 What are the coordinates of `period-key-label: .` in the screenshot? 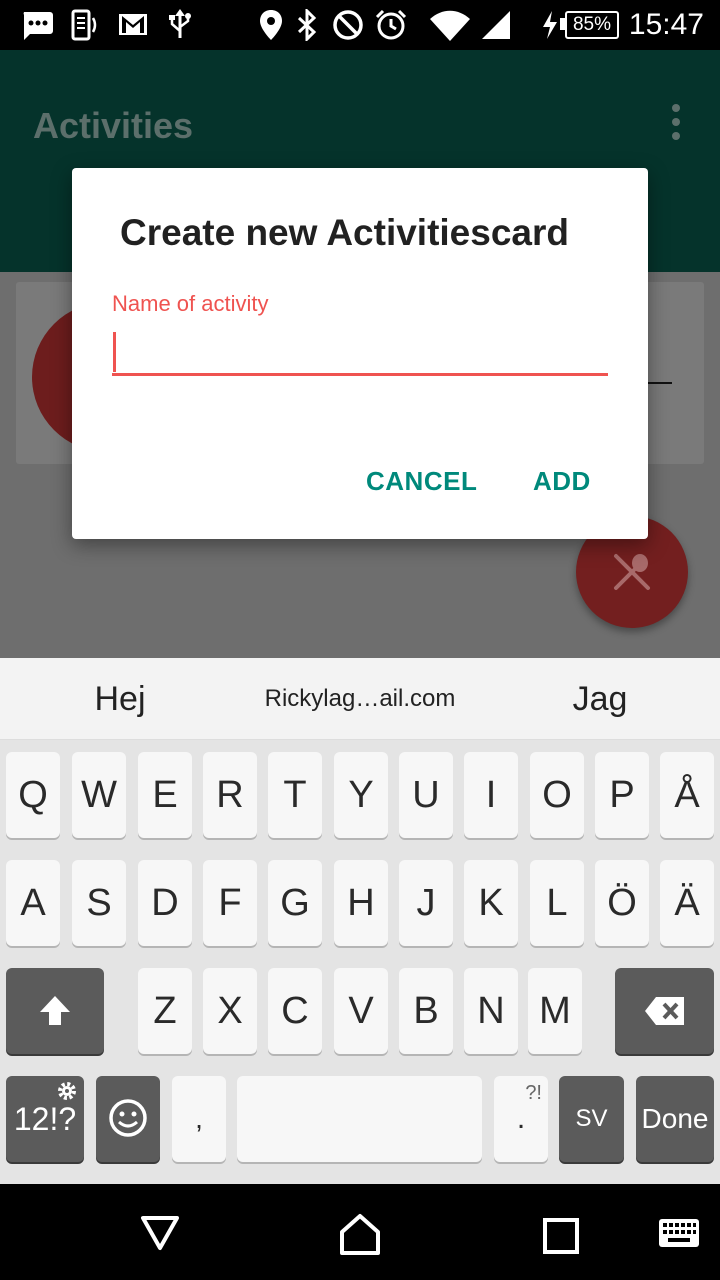 It's located at (521, 1118).